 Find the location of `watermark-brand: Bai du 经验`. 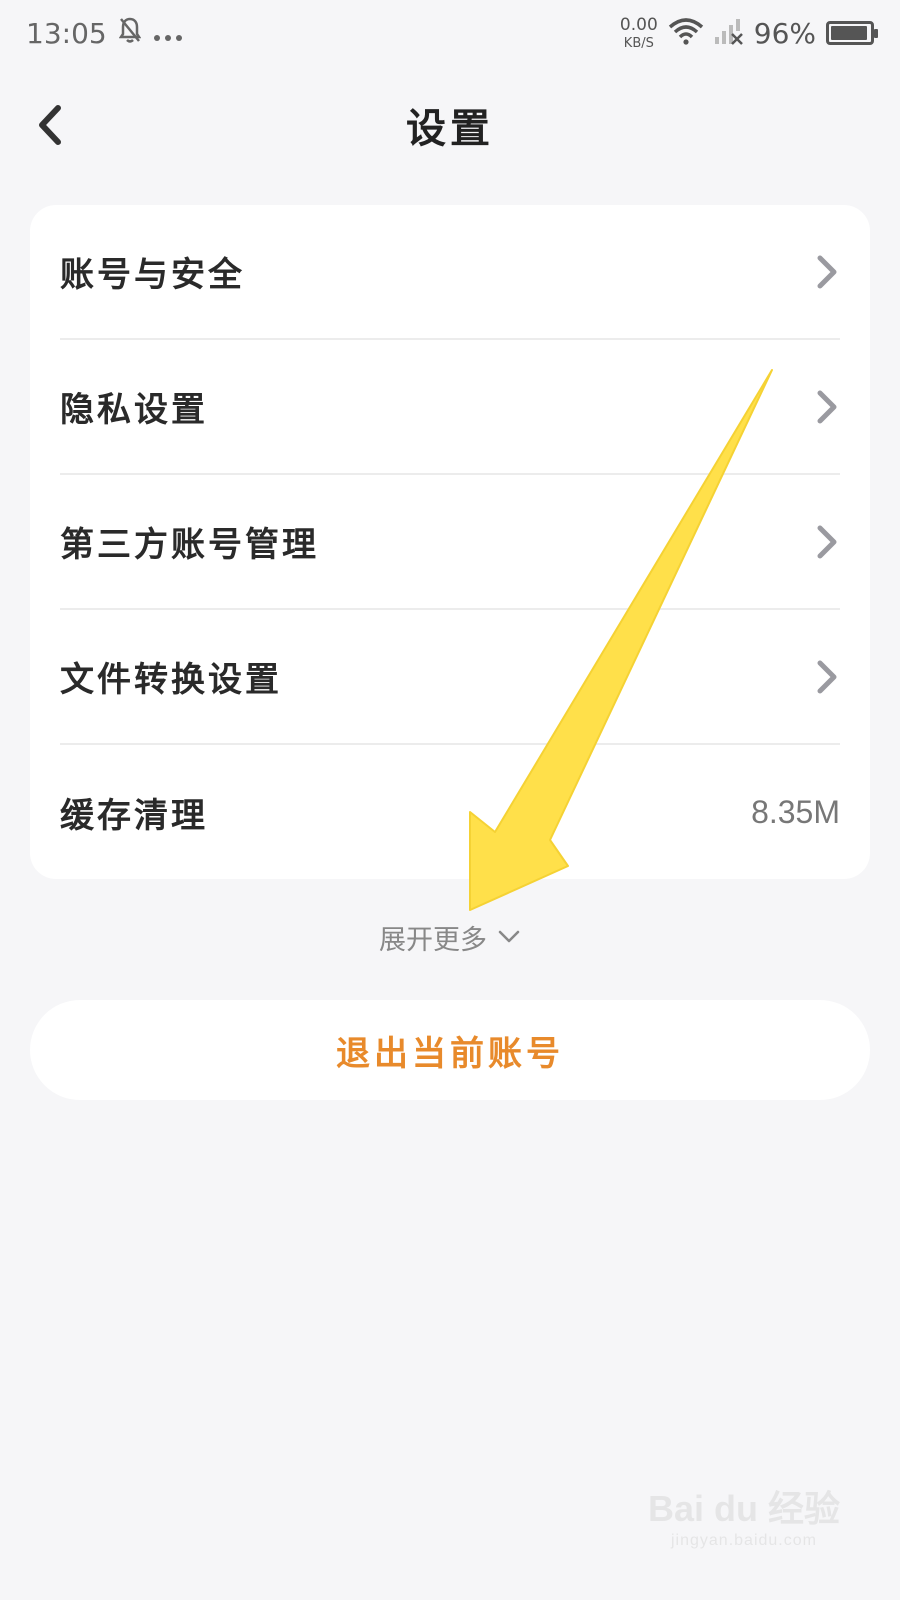

watermark-brand: Bai du 经验 is located at coordinates (743, 1508).